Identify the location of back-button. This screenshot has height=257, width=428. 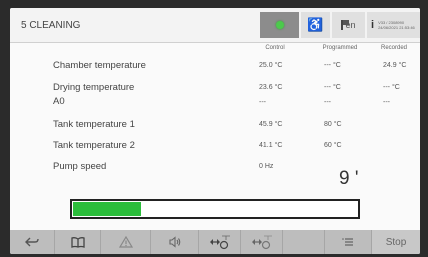
(32, 242).